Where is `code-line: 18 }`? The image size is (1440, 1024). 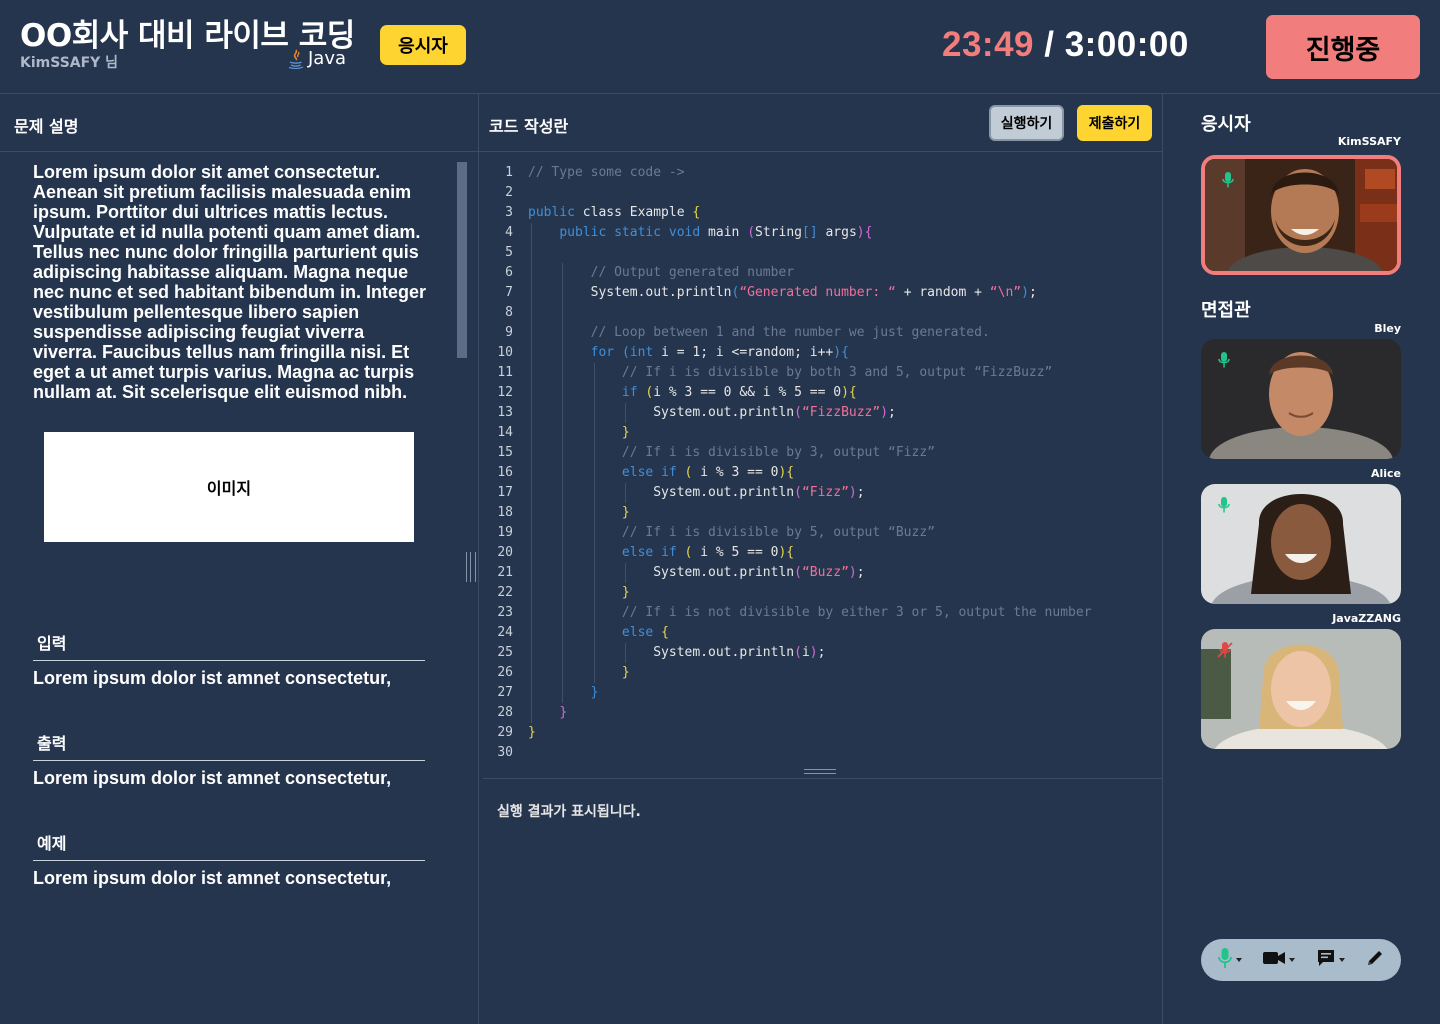
code-line: 18 } is located at coordinates (821, 513).